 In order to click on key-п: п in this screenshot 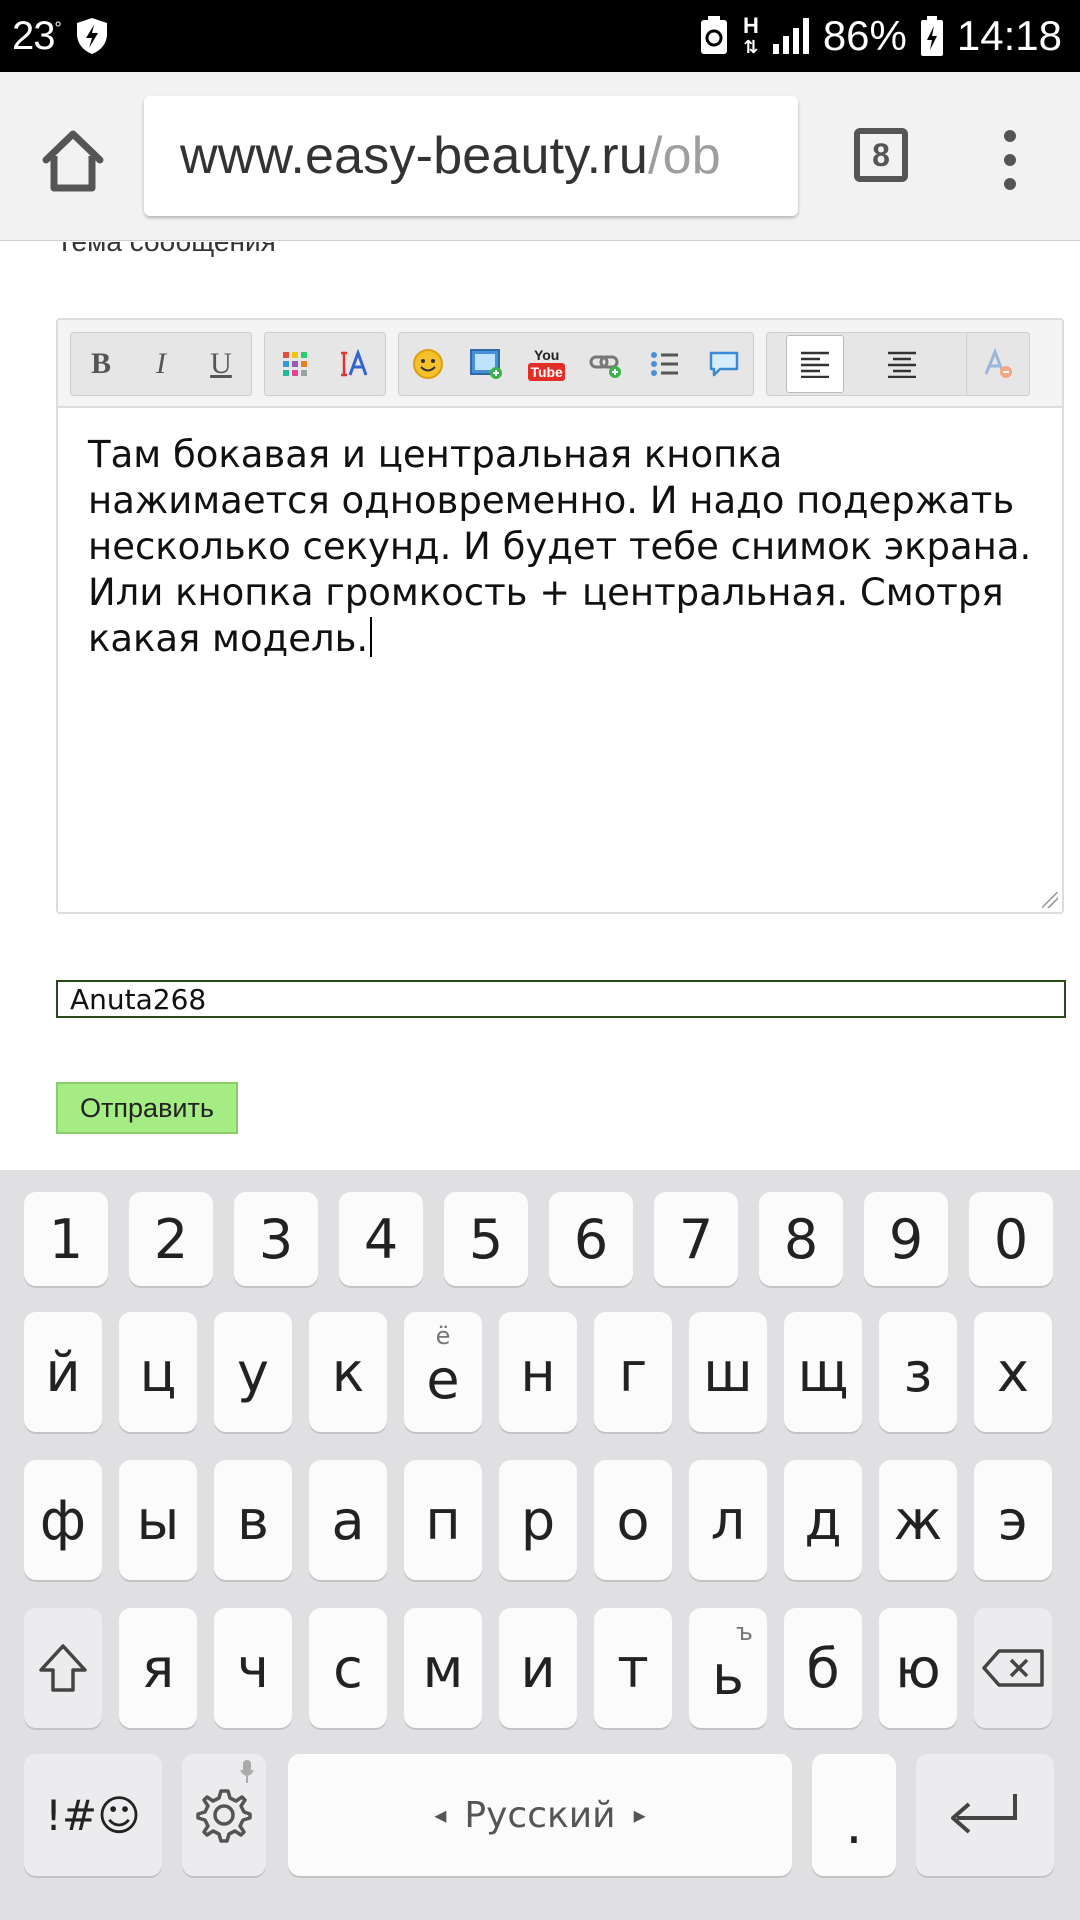, I will do `click(443, 1520)`.